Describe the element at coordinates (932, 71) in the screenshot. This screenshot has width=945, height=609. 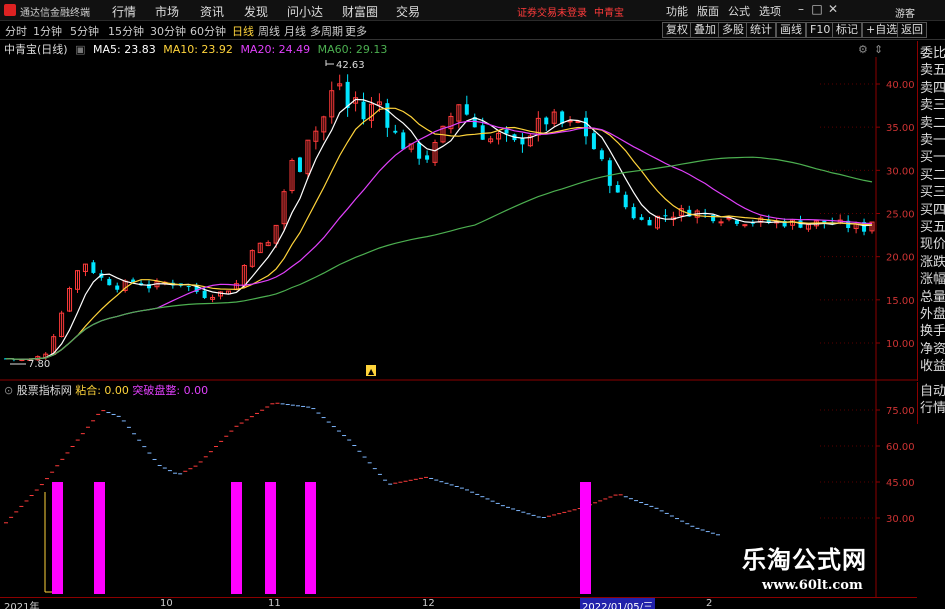
I see `quote-field-1: 卖五` at that location.